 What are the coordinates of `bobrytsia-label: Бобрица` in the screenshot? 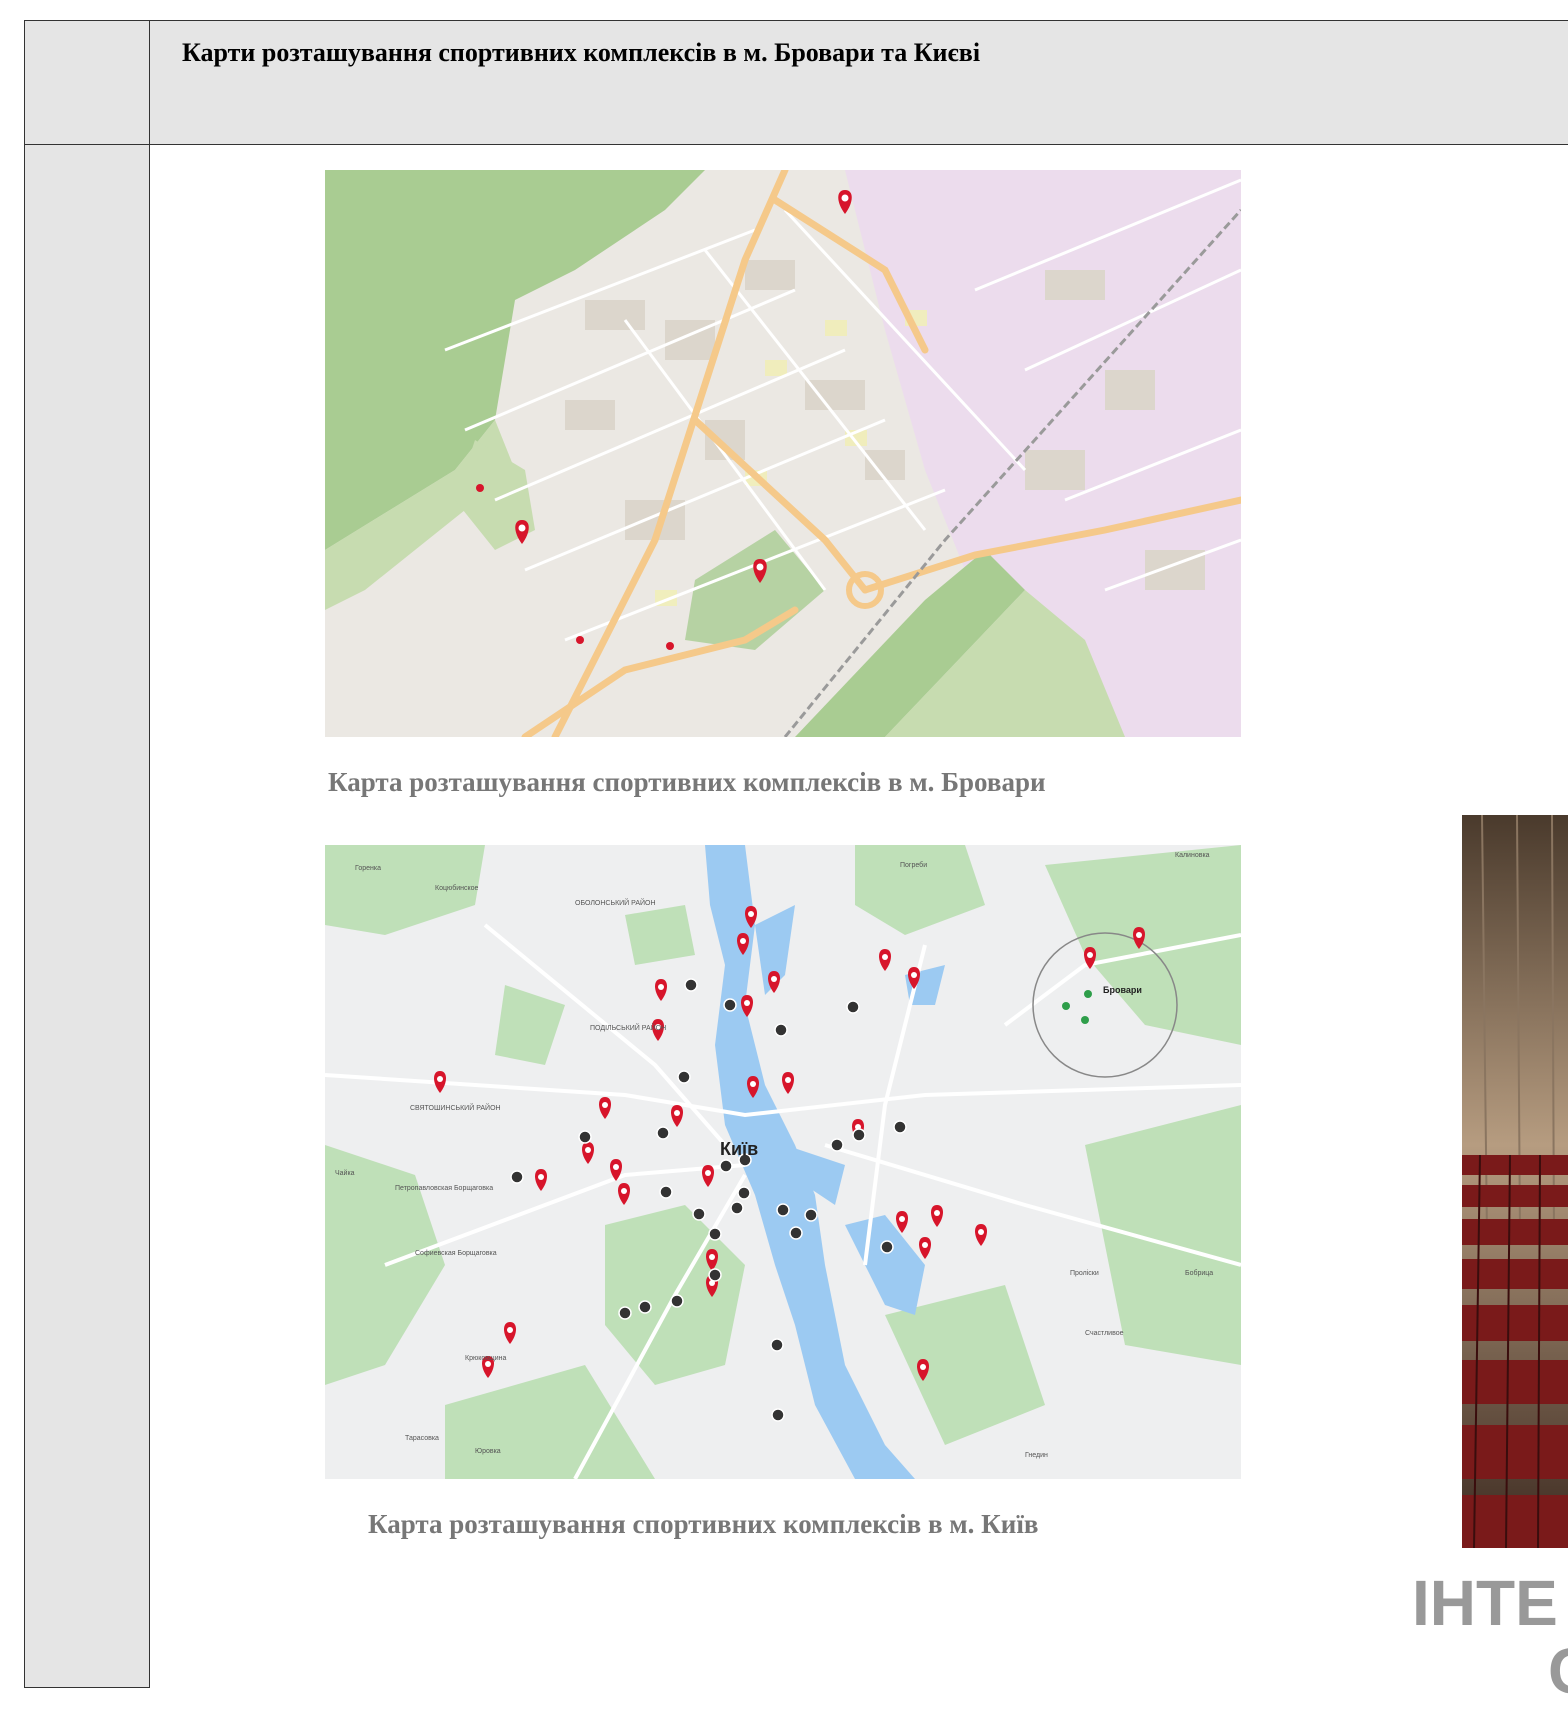 It's located at (1199, 1273).